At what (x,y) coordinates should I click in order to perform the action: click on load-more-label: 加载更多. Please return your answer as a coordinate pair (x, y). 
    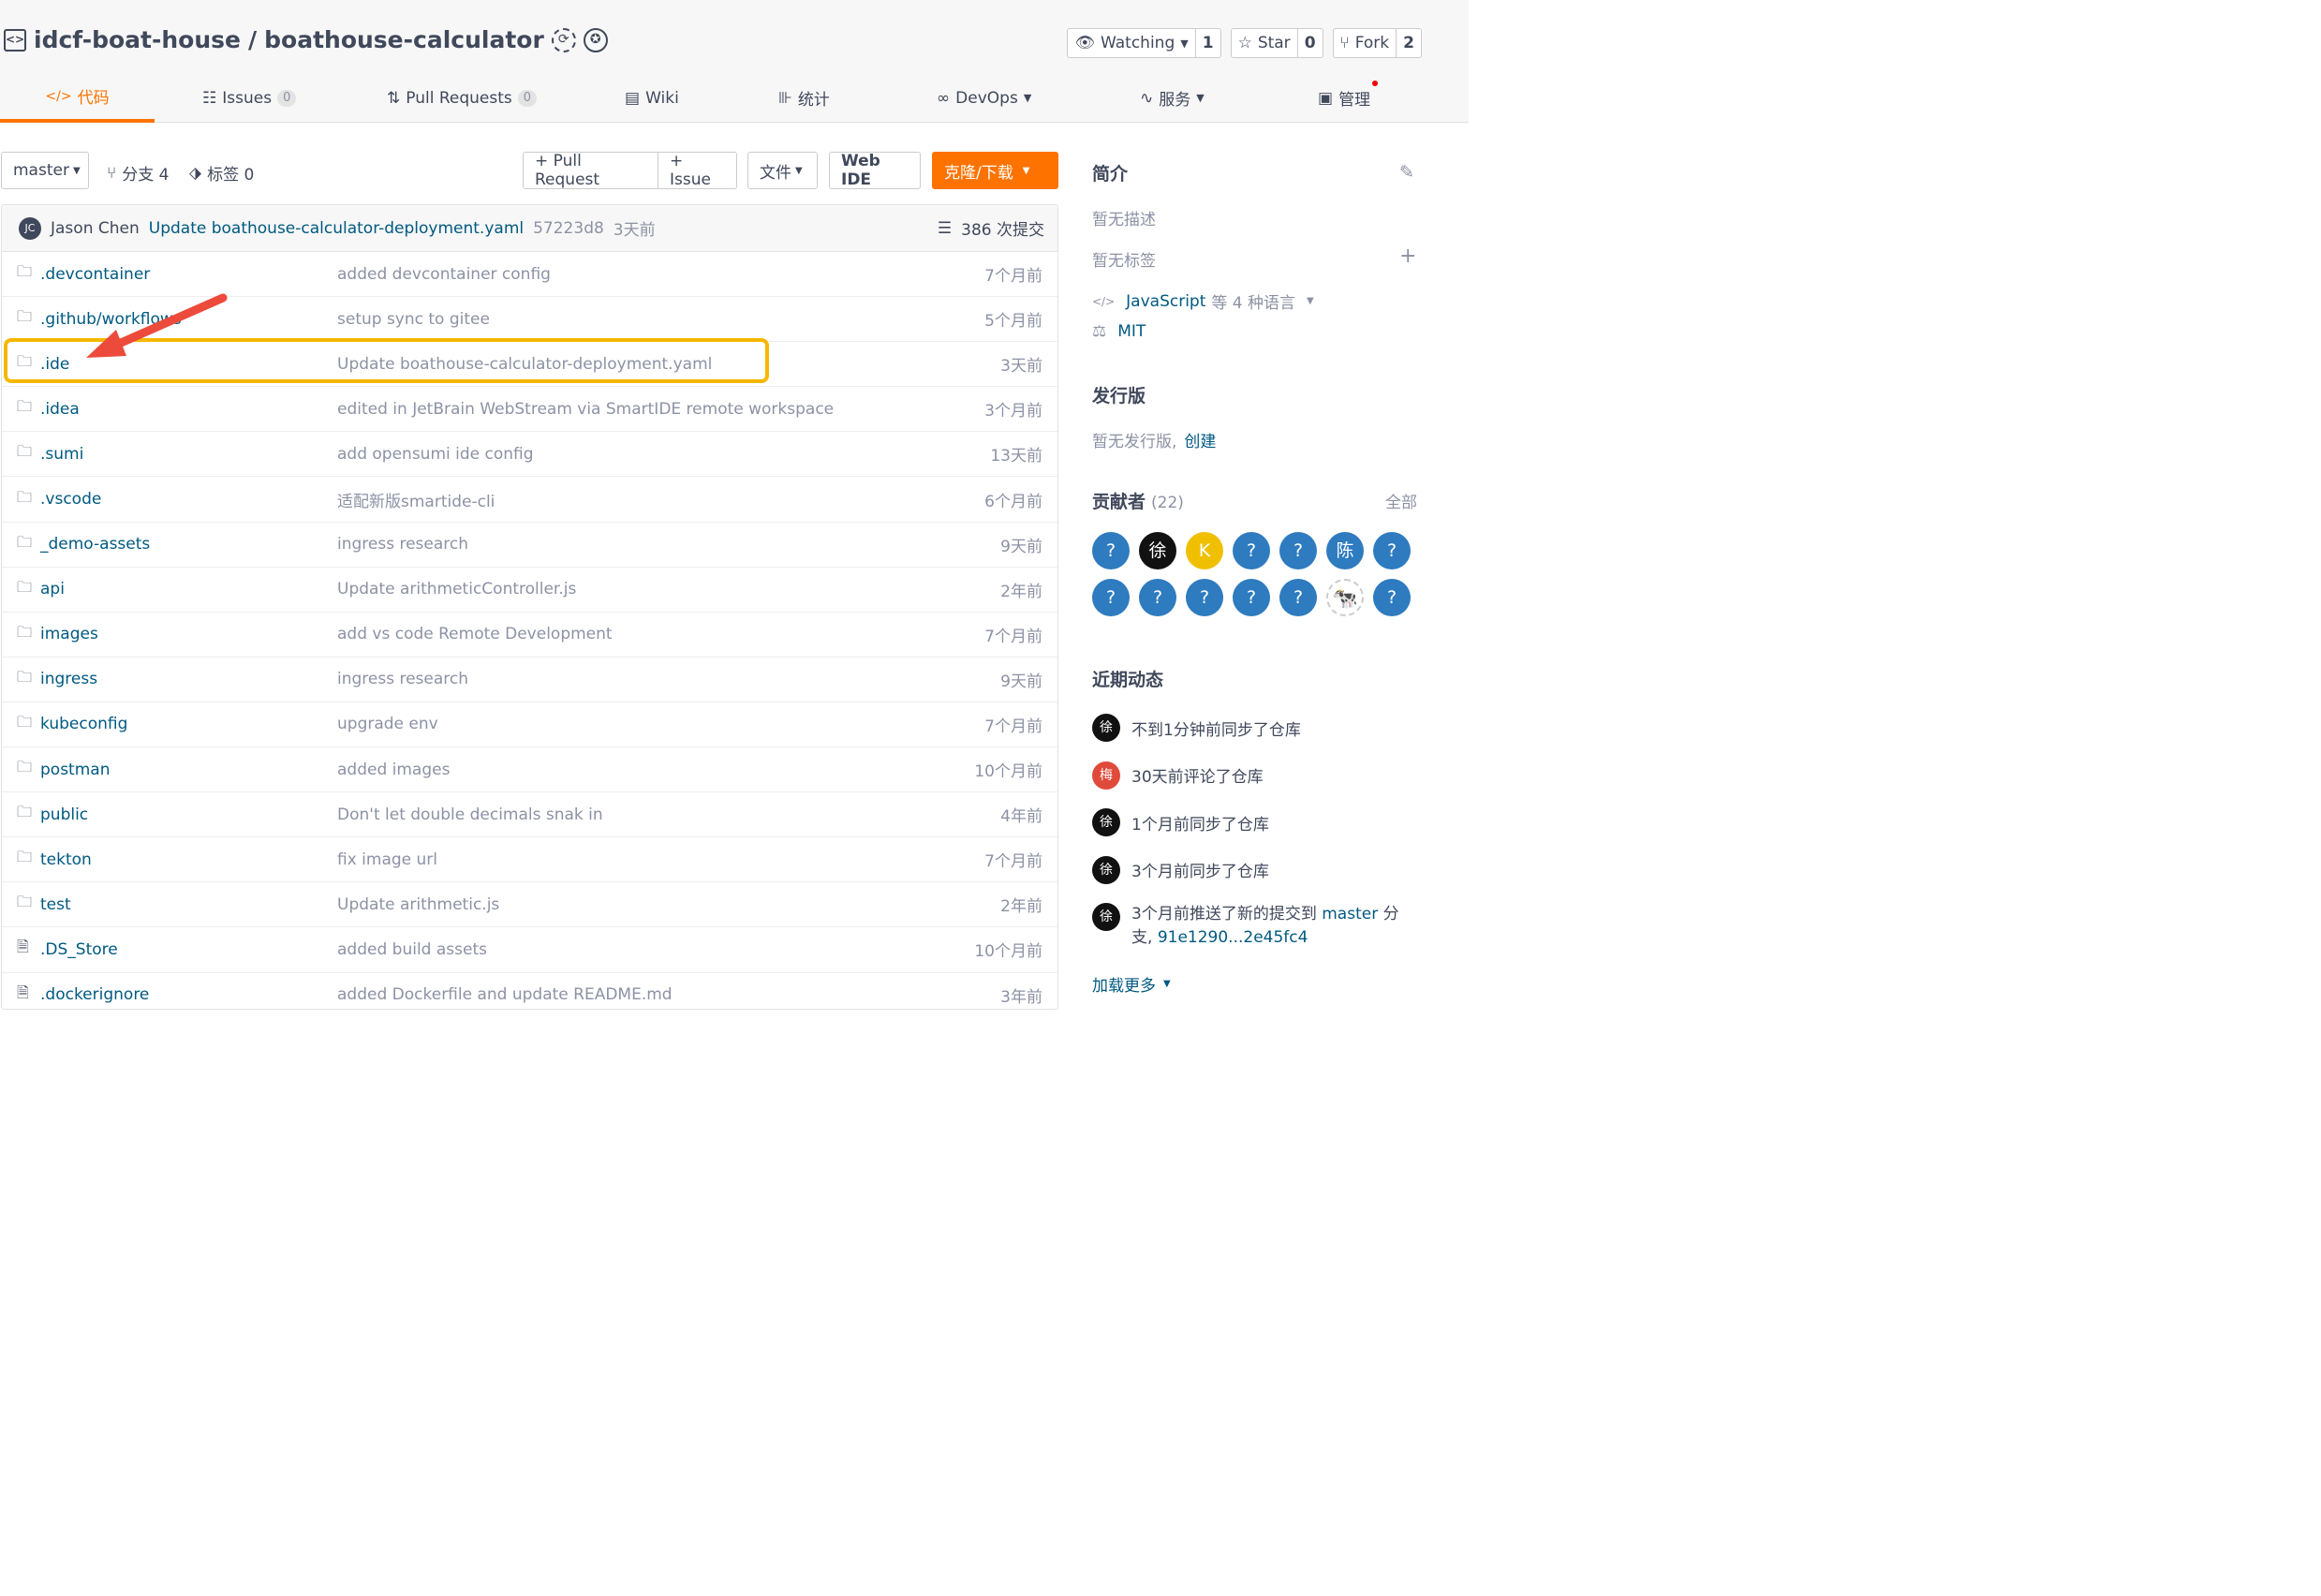
    Looking at the image, I should click on (1124, 987).